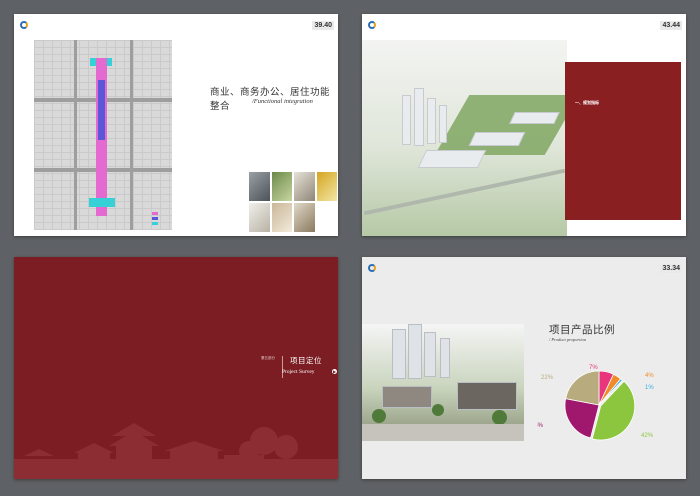  What do you see at coordinates (101, 110) in the screenshot?
I see `office-core` at bounding box center [101, 110].